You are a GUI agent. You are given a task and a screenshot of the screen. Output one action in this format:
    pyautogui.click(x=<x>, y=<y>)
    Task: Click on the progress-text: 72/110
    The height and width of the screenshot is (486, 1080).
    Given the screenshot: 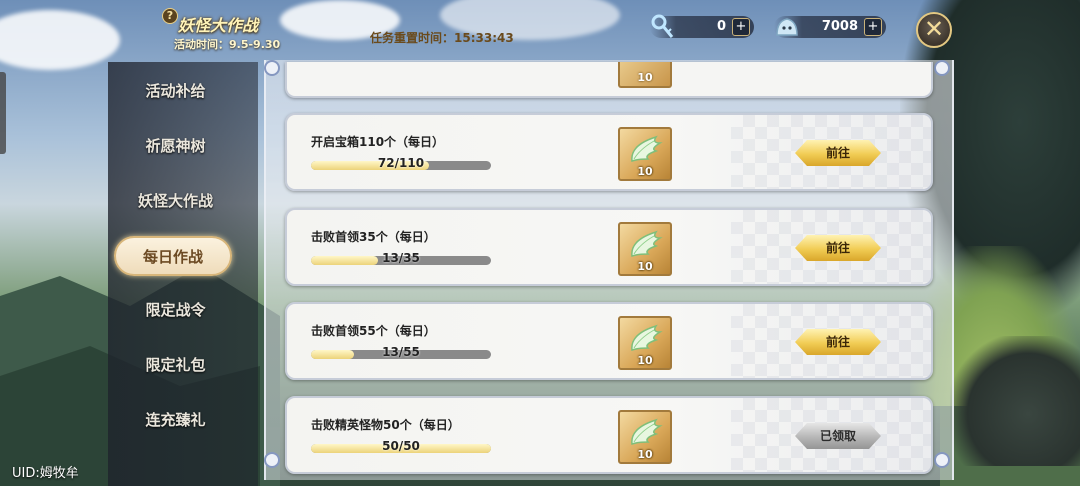 What is the action you would take?
    pyautogui.click(x=401, y=163)
    